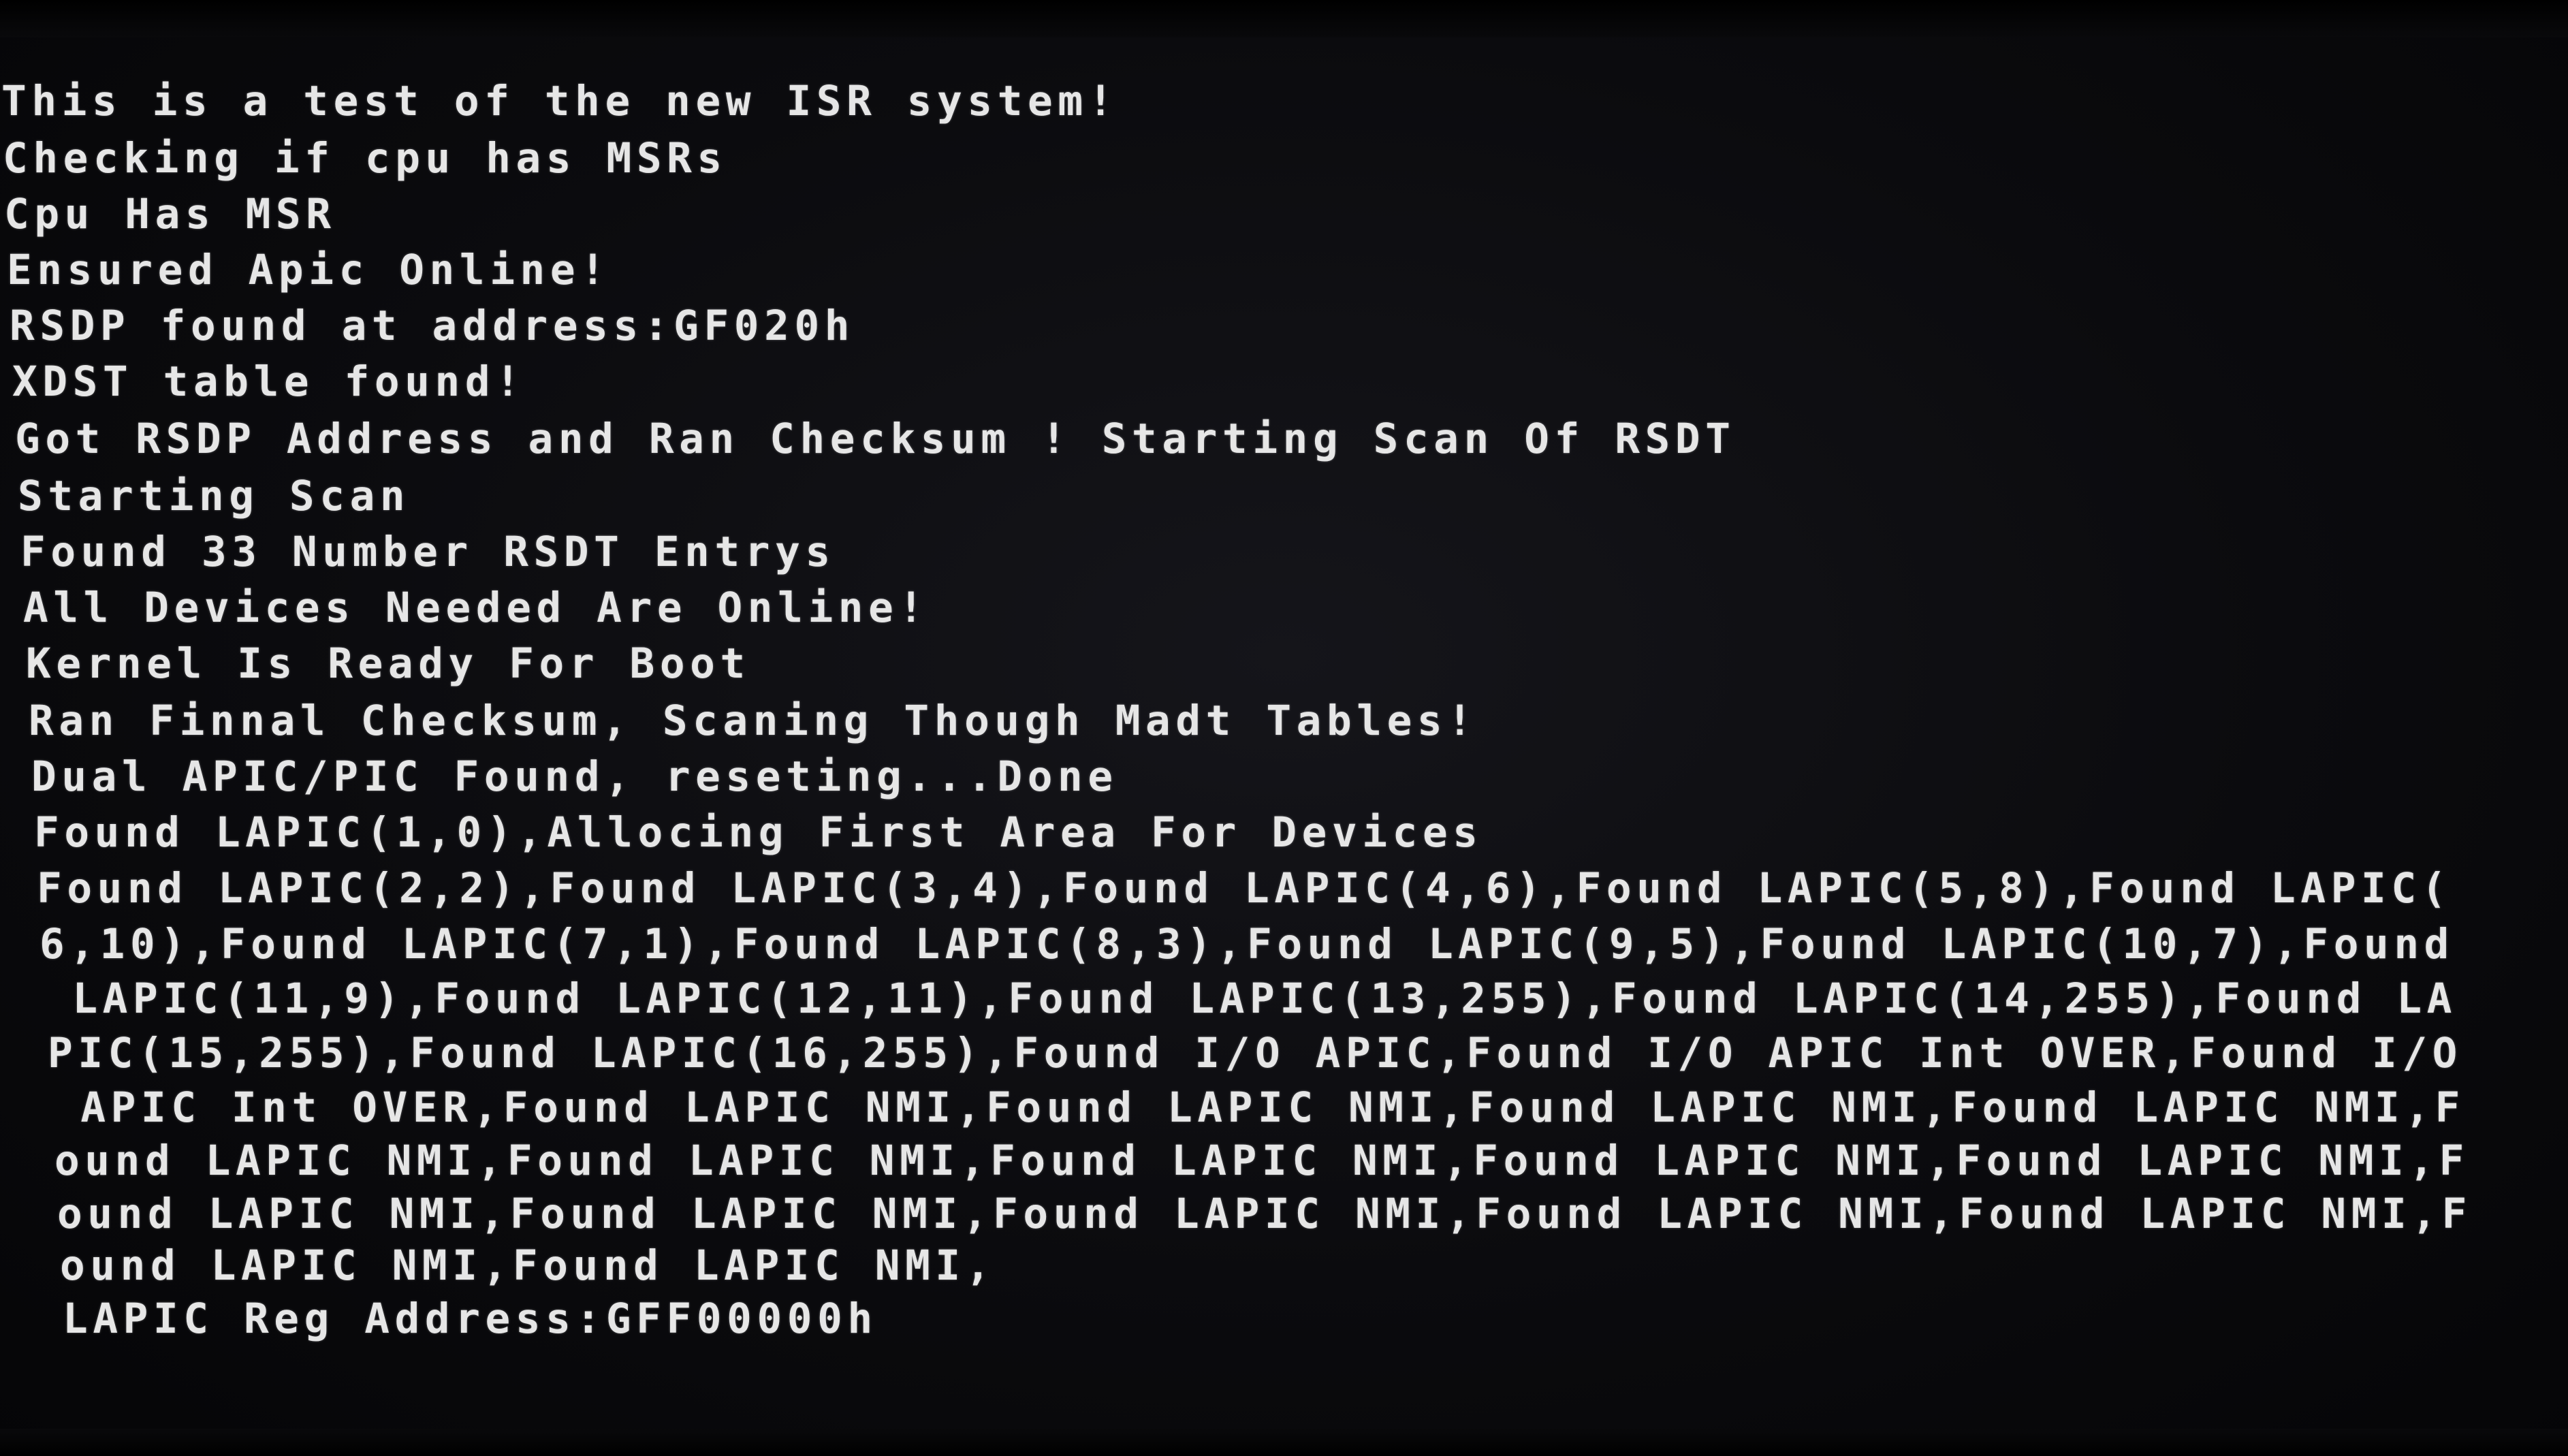  Describe the element at coordinates (365, 158) in the screenshot. I see `console-line: Checking if cpu has MSRs` at that location.